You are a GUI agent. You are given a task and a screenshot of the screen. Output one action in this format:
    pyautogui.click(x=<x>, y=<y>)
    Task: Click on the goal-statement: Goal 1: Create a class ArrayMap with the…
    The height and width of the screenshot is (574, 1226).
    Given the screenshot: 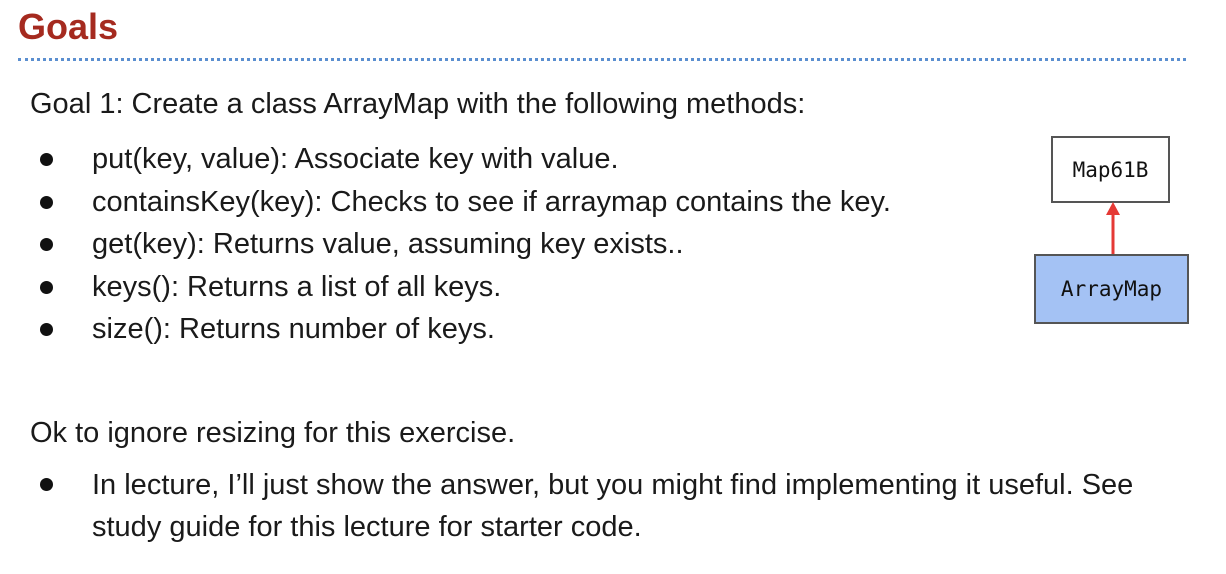 What is the action you would take?
    pyautogui.click(x=418, y=104)
    